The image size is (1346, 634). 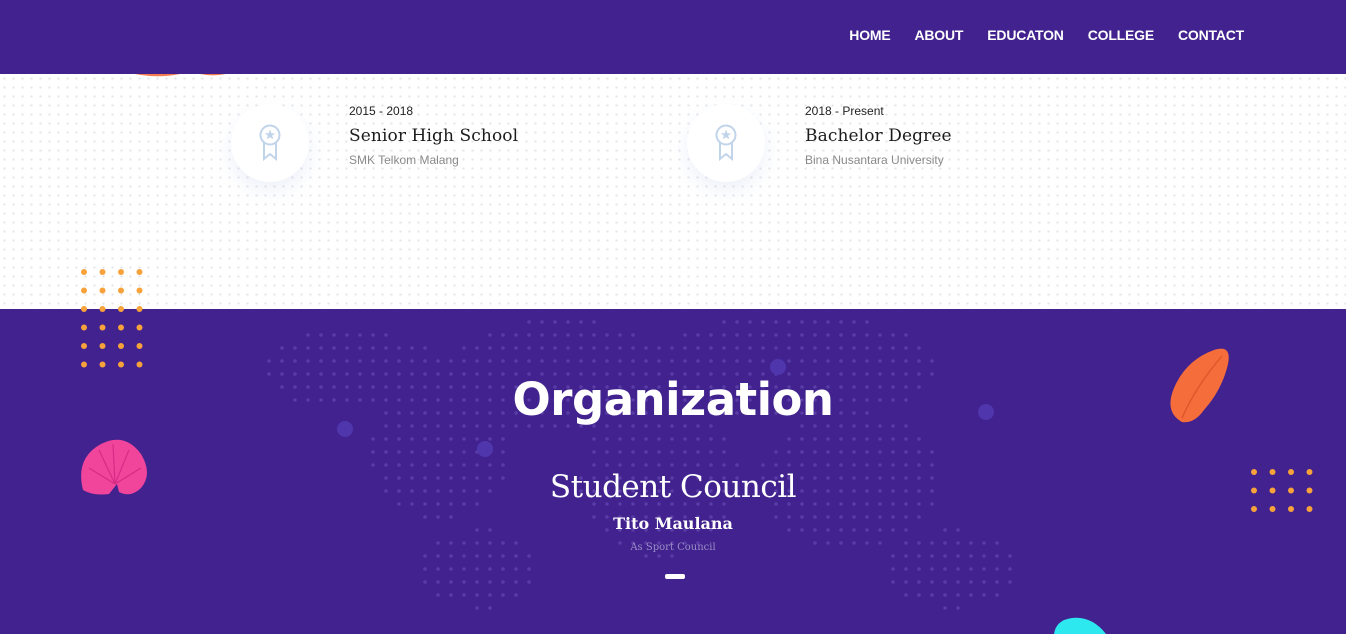 I want to click on education-years: 2015 - 2018, so click(x=381, y=111).